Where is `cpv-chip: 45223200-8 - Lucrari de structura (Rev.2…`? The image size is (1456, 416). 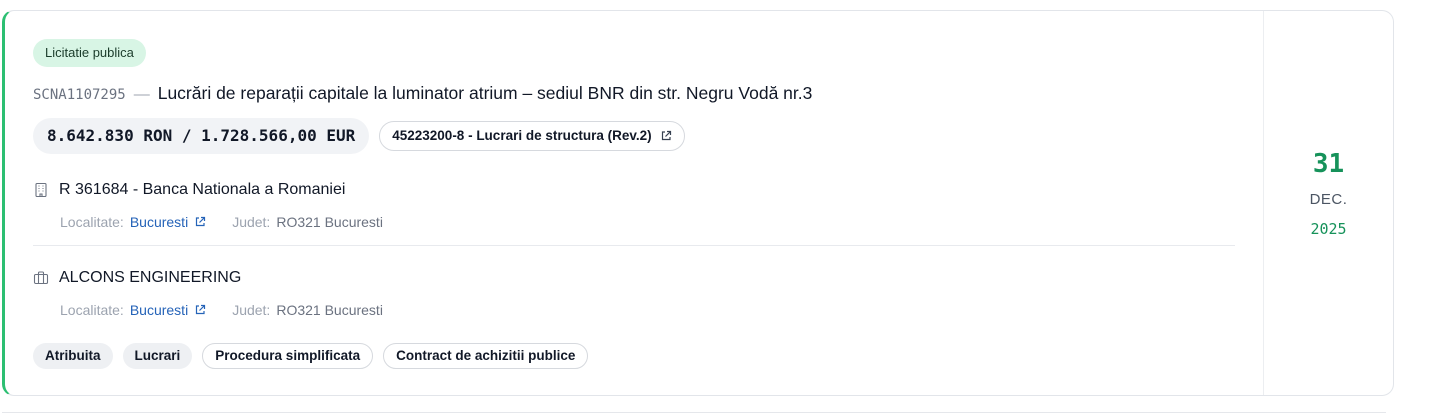 cpv-chip: 45223200-8 - Lucrari de structura (Rev.2… is located at coordinates (532, 136).